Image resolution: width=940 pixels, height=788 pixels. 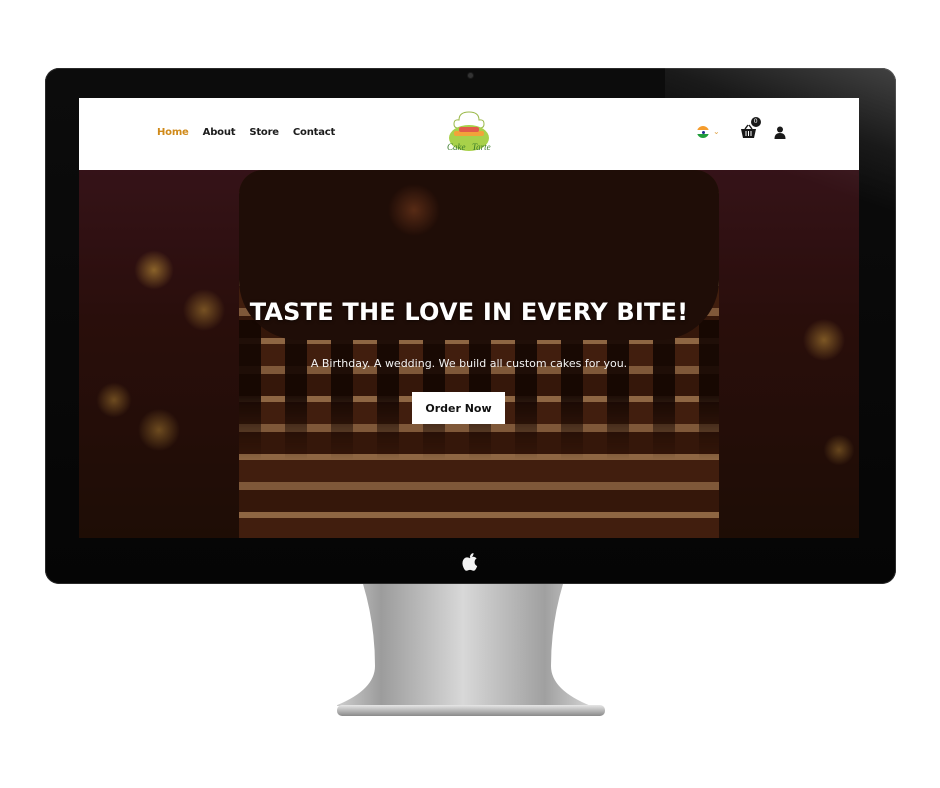 I want to click on svg-text: Cake, so click(x=456, y=147).